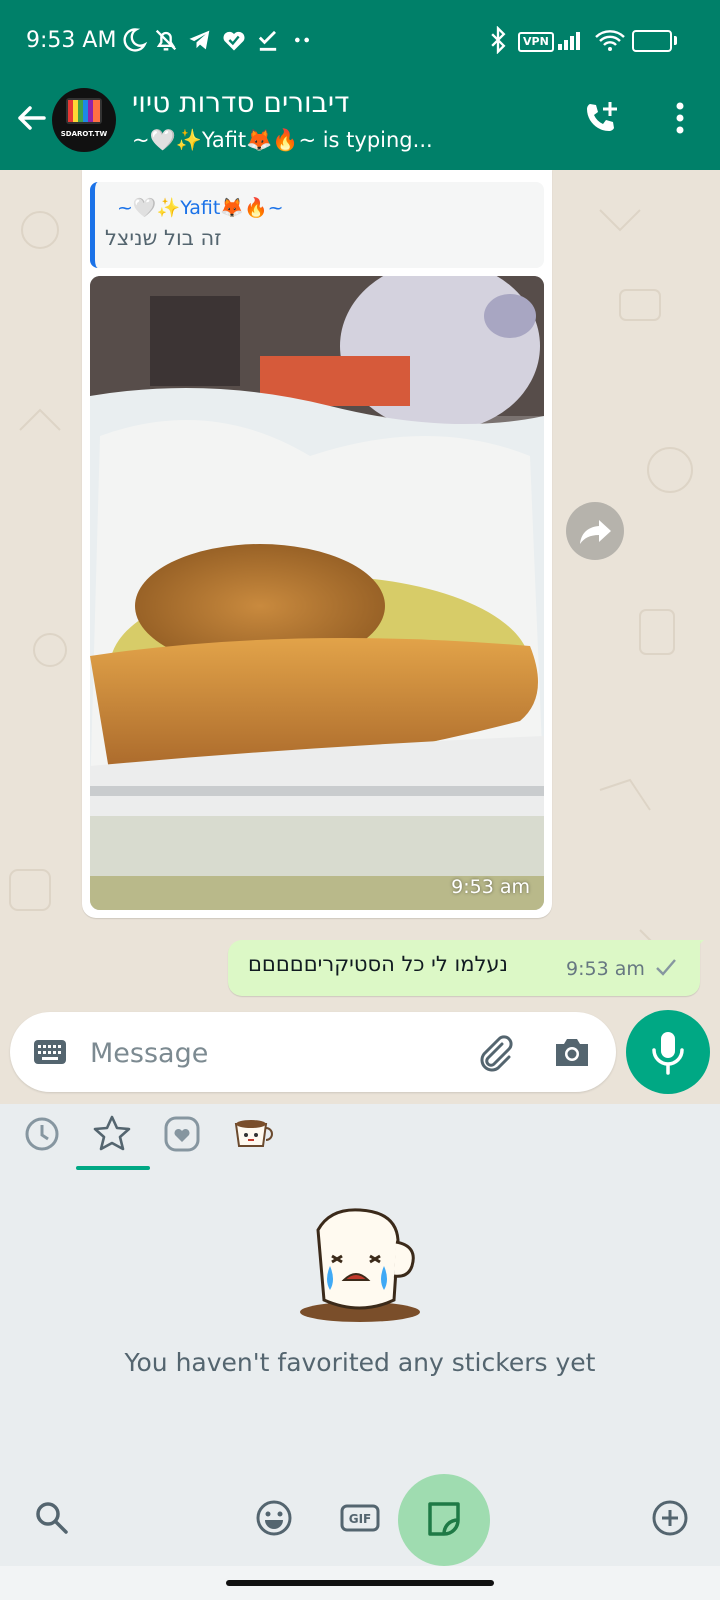 The height and width of the screenshot is (1600, 720). What do you see at coordinates (378, 964) in the screenshot?
I see `message-text: נעלמו לי כל הסטיקריםםםםם` at bounding box center [378, 964].